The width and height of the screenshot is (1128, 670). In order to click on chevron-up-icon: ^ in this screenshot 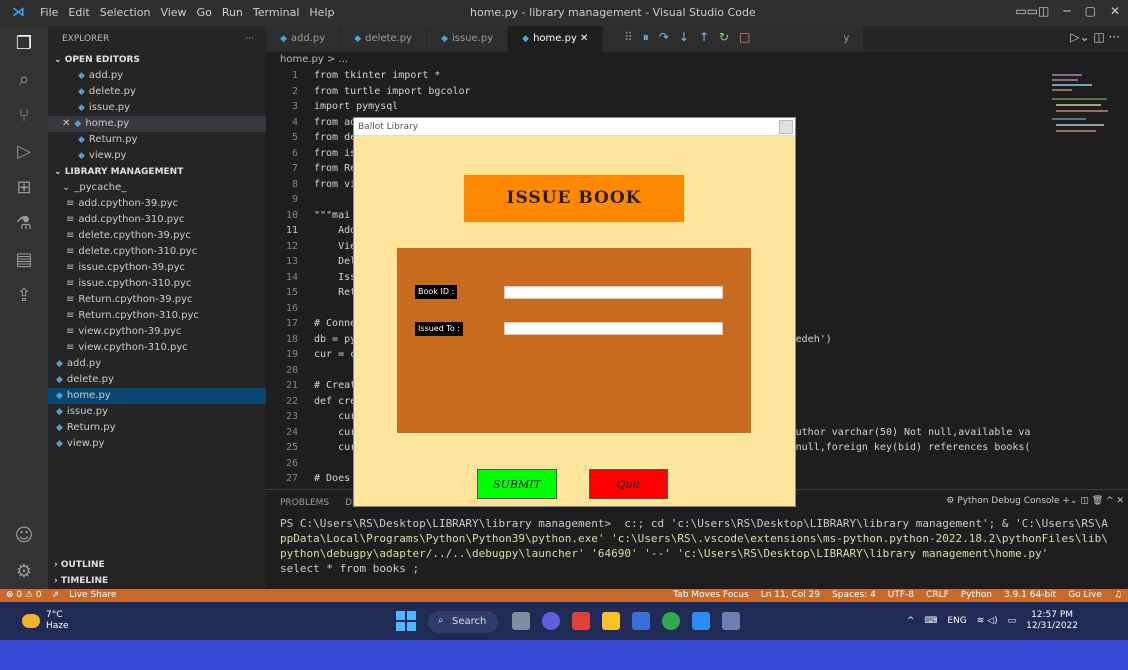, I will do `click(911, 621)`.